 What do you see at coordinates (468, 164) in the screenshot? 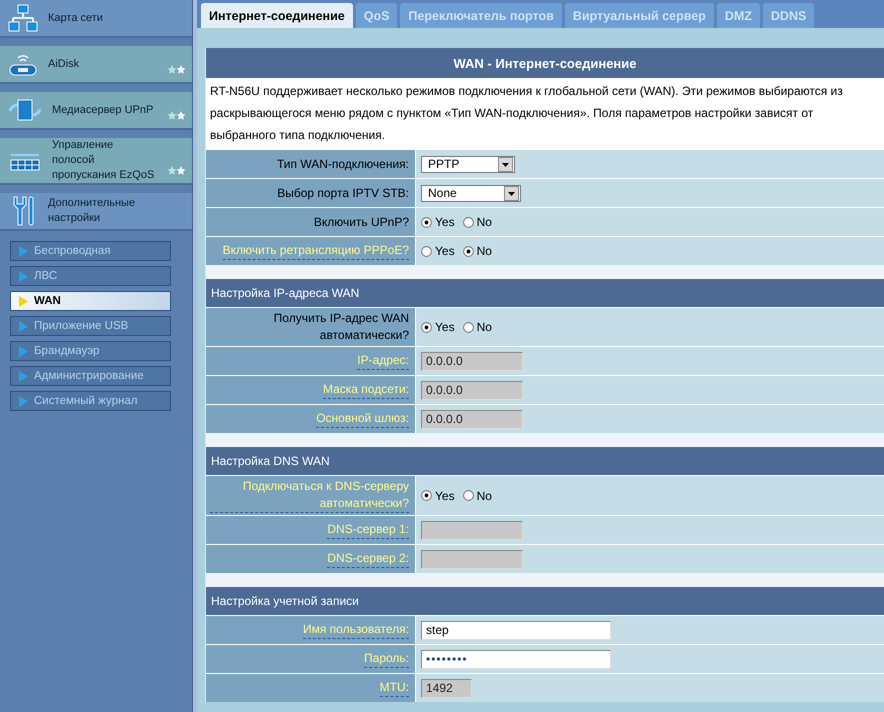
I see `dropdown: PPTP` at bounding box center [468, 164].